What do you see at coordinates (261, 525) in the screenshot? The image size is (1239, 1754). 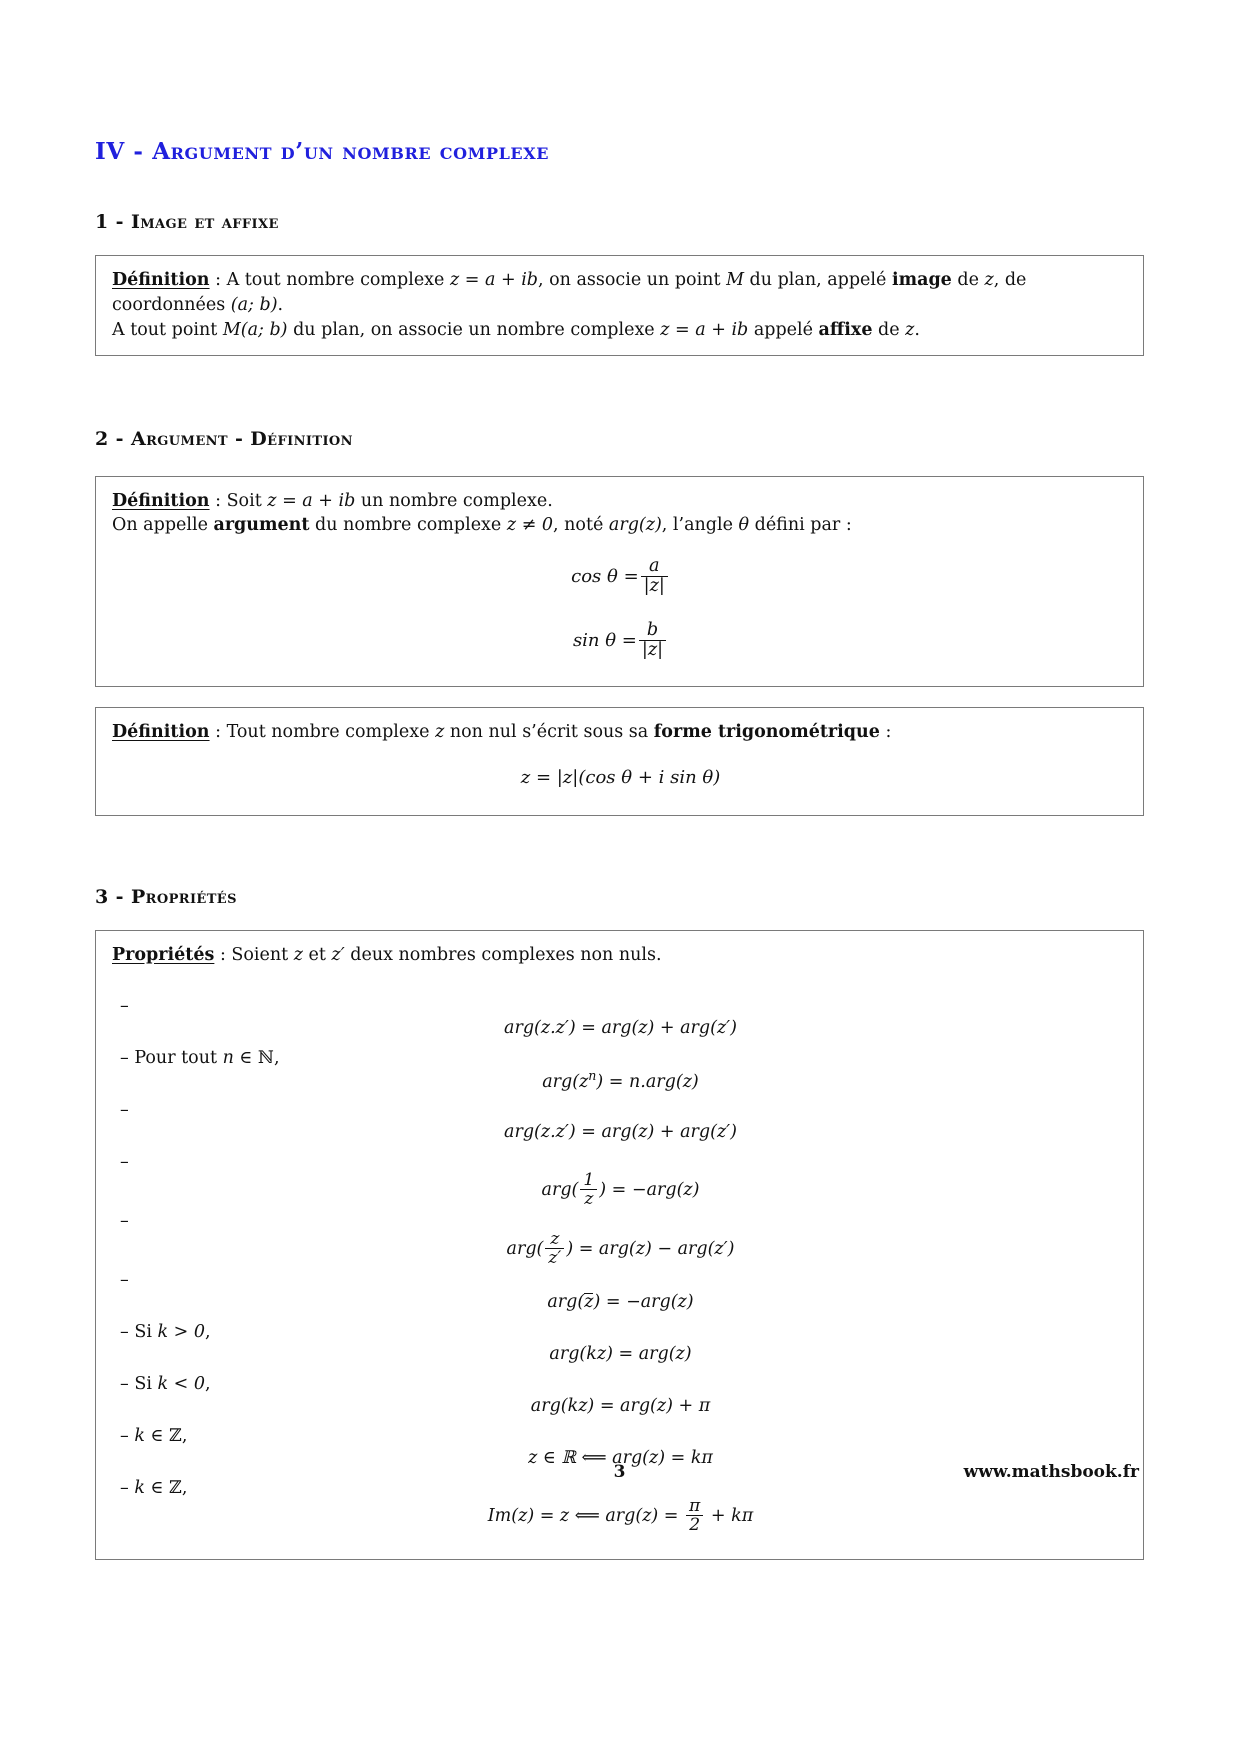 I see `definition-2-bold-argument: argument` at bounding box center [261, 525].